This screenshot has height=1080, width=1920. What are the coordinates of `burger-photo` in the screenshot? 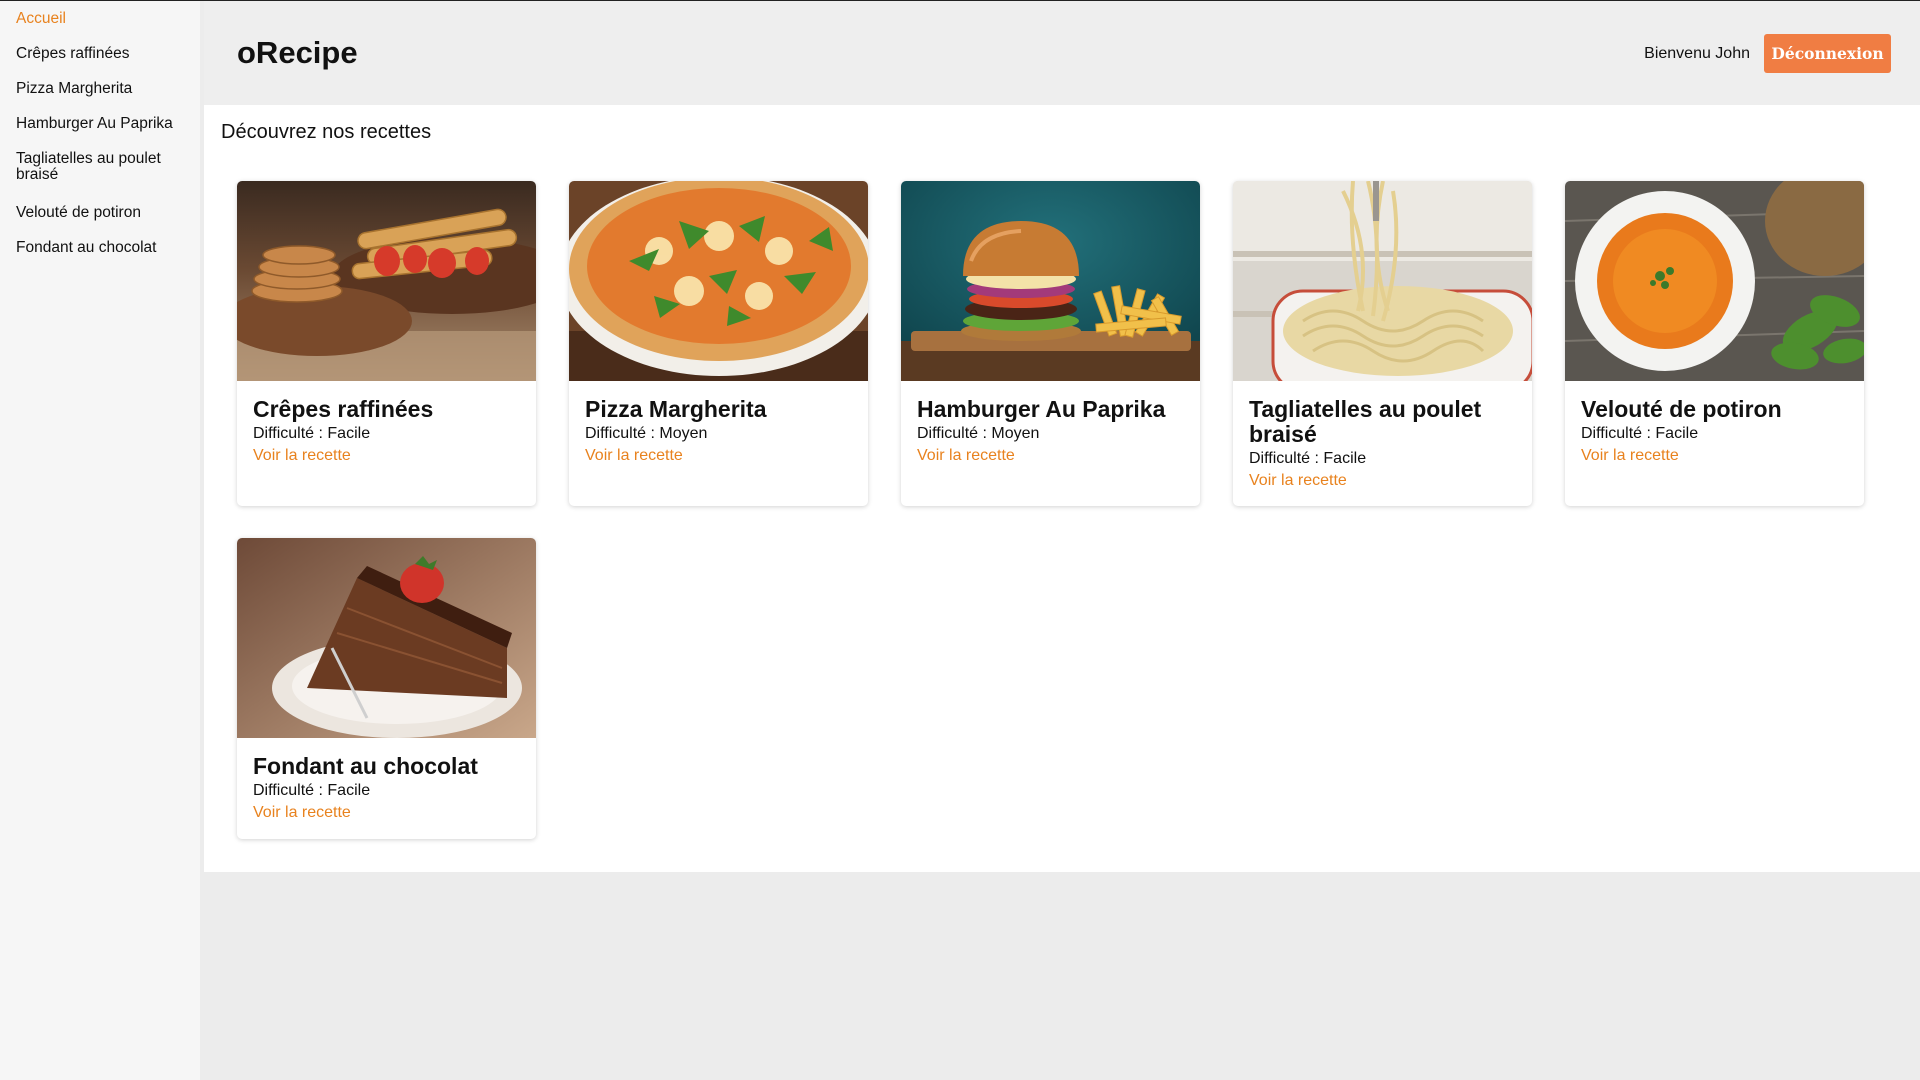 It's located at (1050, 281).